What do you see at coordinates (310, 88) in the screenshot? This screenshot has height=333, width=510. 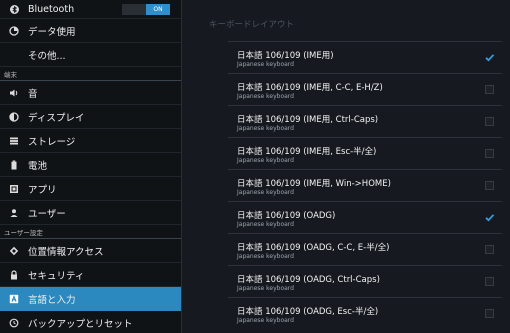 I see `keyboard-layout-name: 日本語 106/109 (IME用, C-C, E-H/Z)` at bounding box center [310, 88].